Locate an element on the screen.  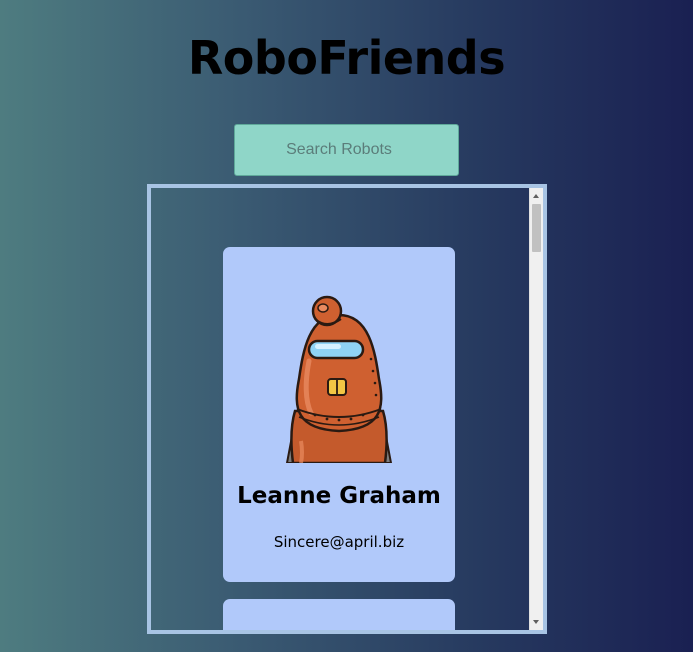
robot-email: Sincere@april.biz is located at coordinates (339, 542).